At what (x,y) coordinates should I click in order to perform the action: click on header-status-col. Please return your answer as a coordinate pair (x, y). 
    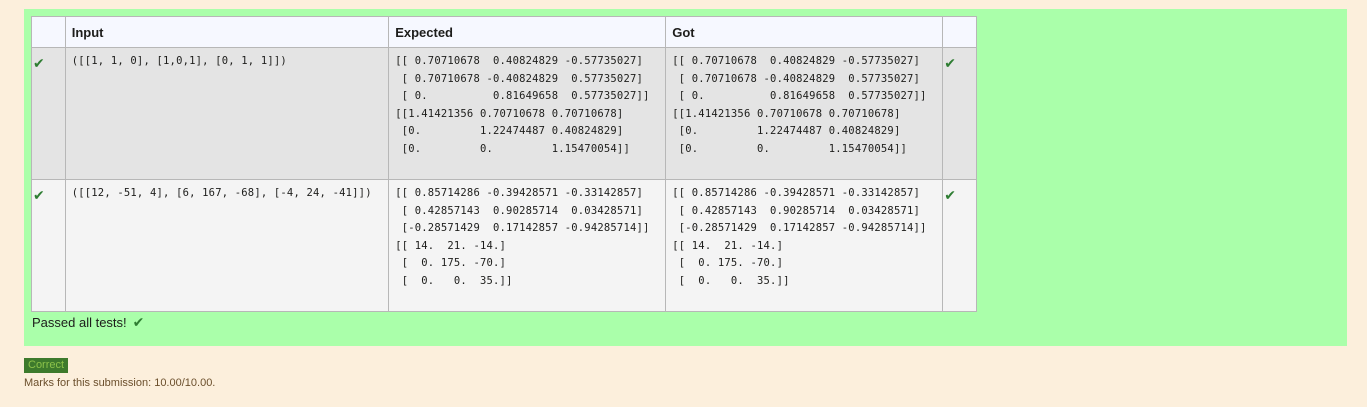
    Looking at the image, I should click on (48, 32).